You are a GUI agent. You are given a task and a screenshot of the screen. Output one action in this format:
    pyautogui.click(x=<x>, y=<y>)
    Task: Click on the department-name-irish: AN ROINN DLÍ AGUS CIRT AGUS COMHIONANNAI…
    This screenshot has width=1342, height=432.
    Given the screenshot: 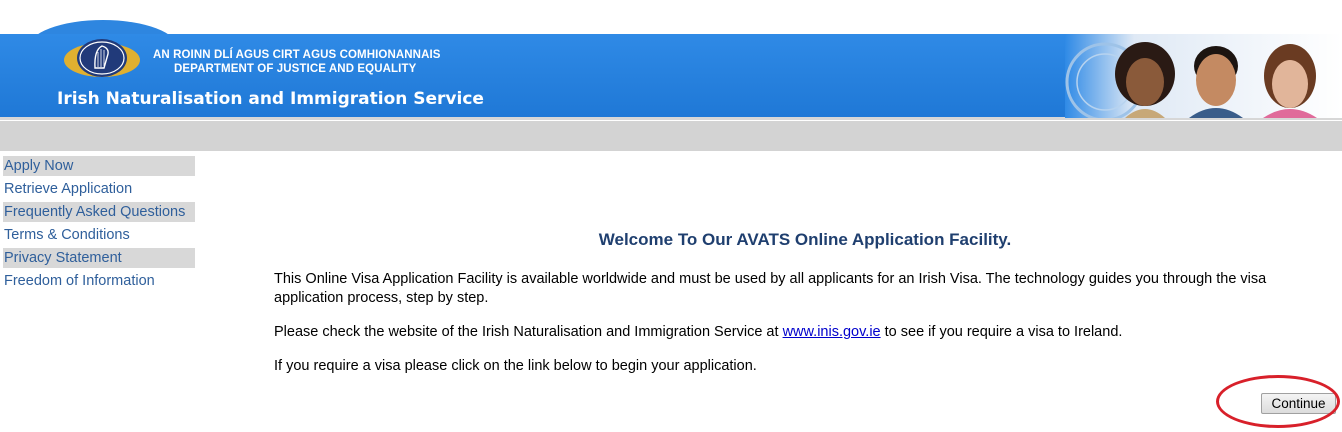 What is the action you would take?
    pyautogui.click(x=297, y=55)
    